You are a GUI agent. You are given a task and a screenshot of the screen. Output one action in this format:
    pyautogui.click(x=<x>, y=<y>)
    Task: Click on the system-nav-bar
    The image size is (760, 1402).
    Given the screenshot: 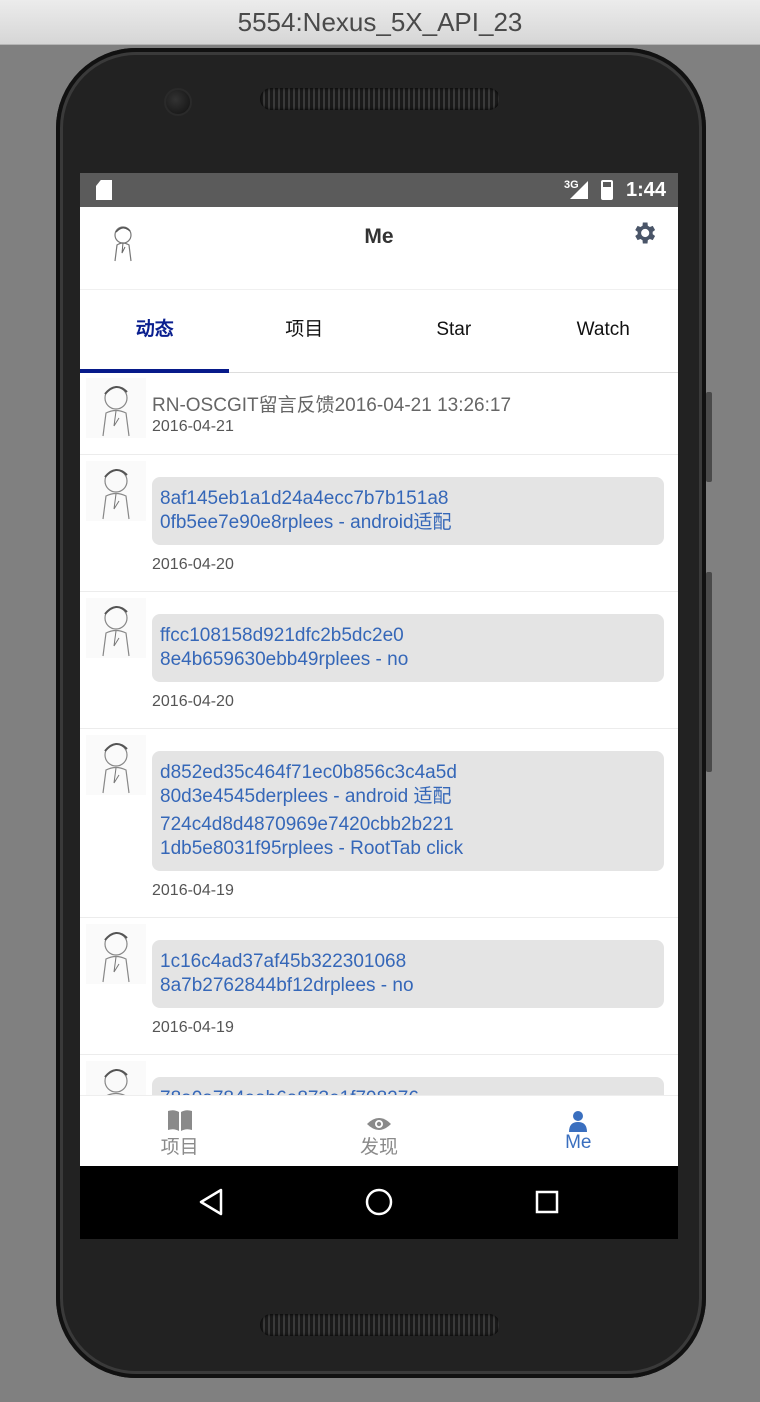 What is the action you would take?
    pyautogui.click(x=379, y=1202)
    